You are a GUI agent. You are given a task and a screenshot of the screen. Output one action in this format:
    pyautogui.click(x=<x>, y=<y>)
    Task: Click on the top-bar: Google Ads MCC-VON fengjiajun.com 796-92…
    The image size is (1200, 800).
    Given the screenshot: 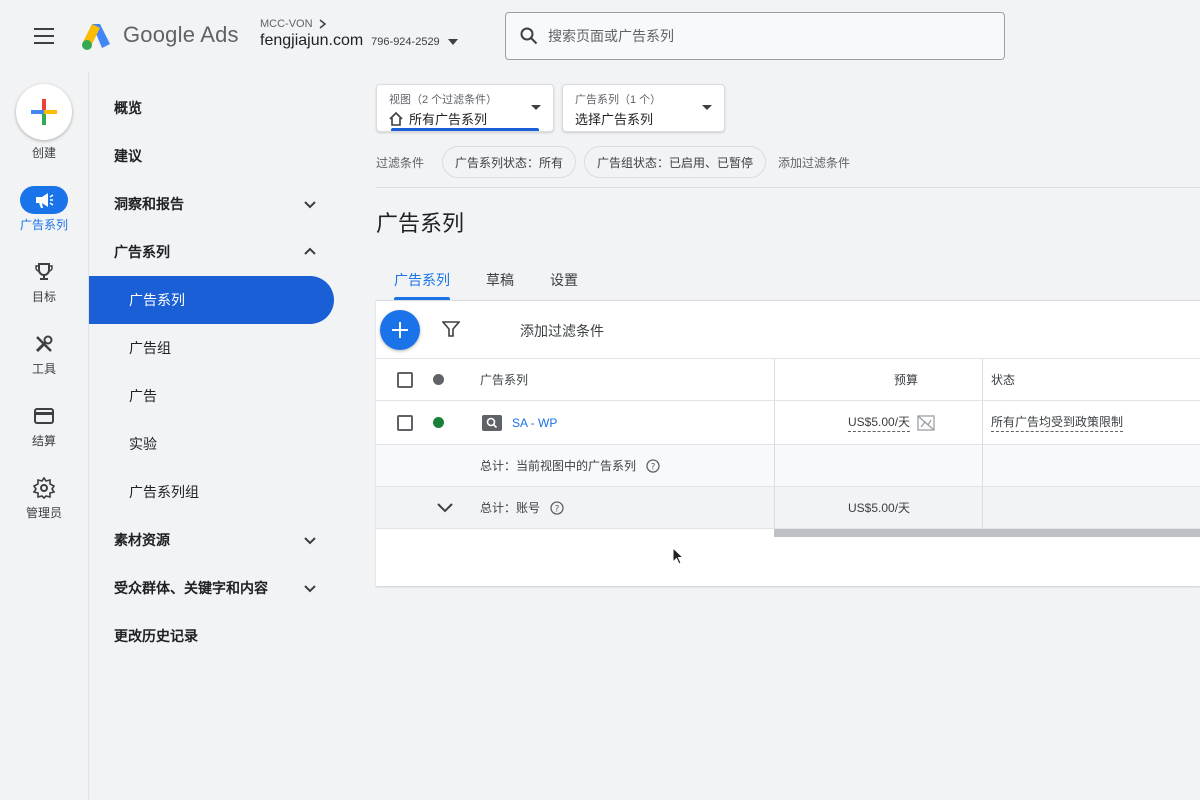 What is the action you would take?
    pyautogui.click(x=600, y=36)
    